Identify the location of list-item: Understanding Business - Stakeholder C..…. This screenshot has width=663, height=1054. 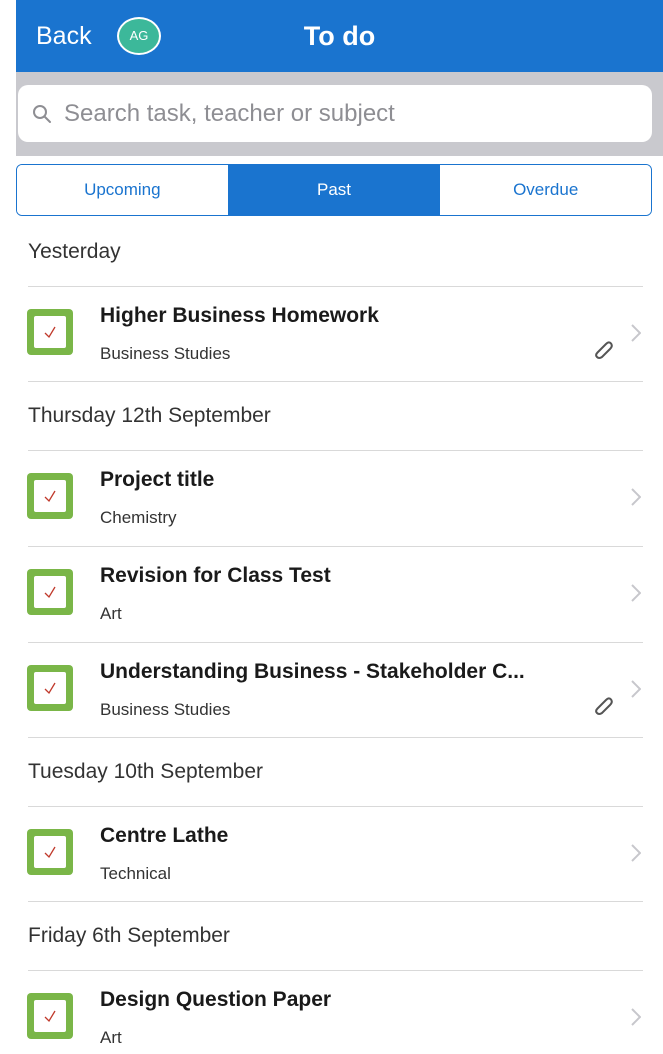
(339, 690).